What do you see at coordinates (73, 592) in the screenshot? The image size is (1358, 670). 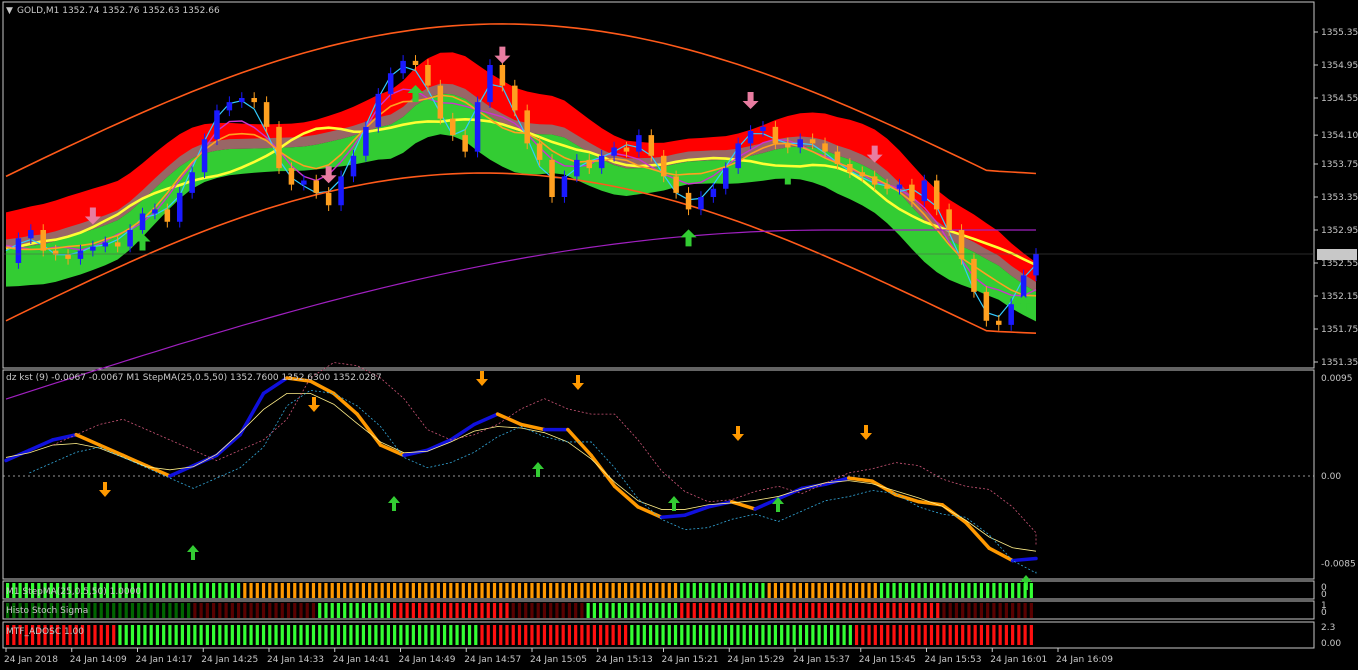 I see `bar-panel-1-label: M1 StepMA(25,0.5,50) 1.0000` at bounding box center [73, 592].